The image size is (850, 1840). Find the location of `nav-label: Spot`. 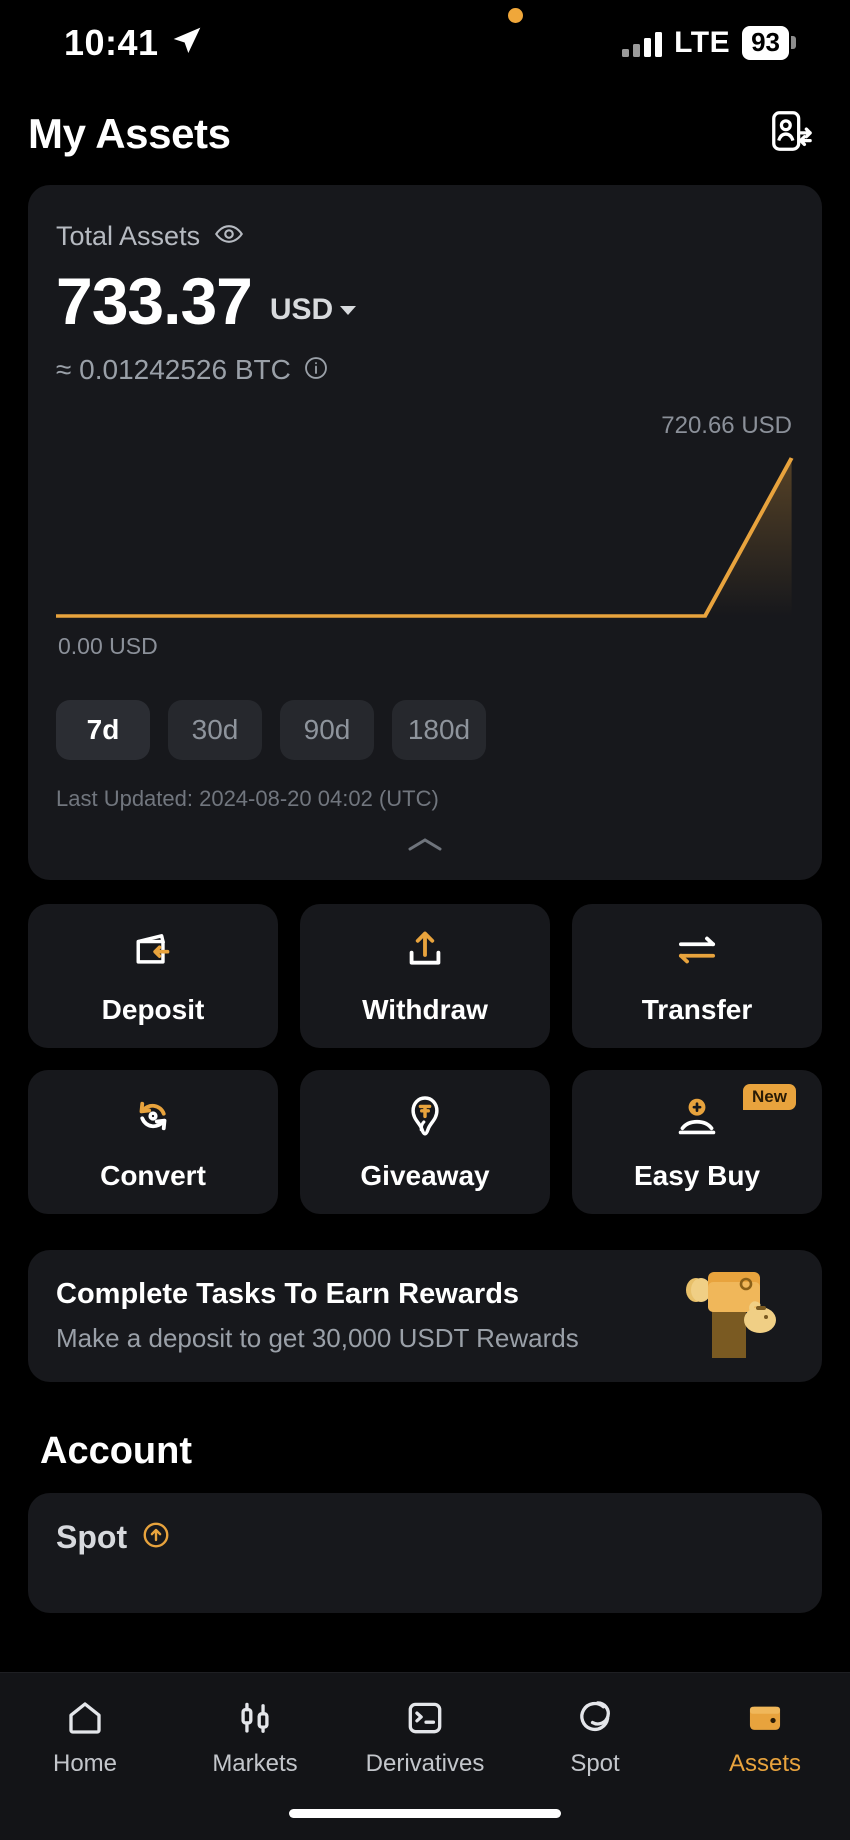

nav-label: Spot is located at coordinates (595, 1763).